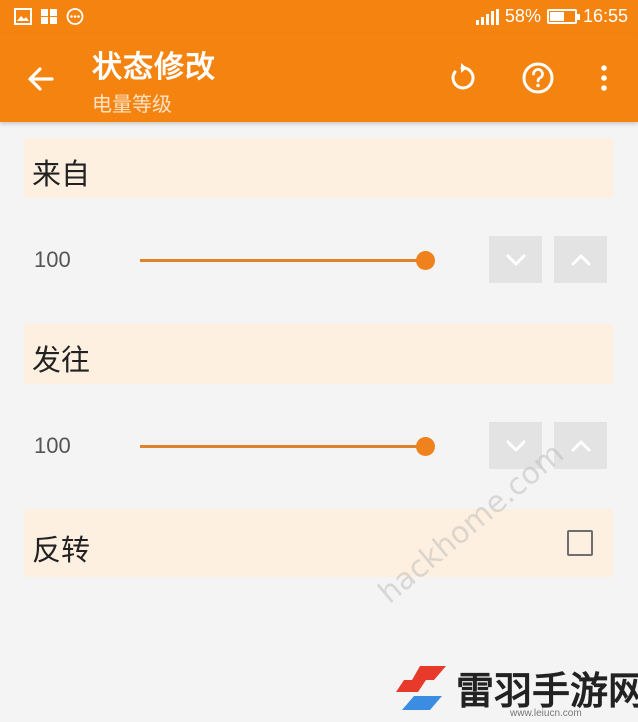  I want to click on section-from-header: 来自, so click(318, 168).